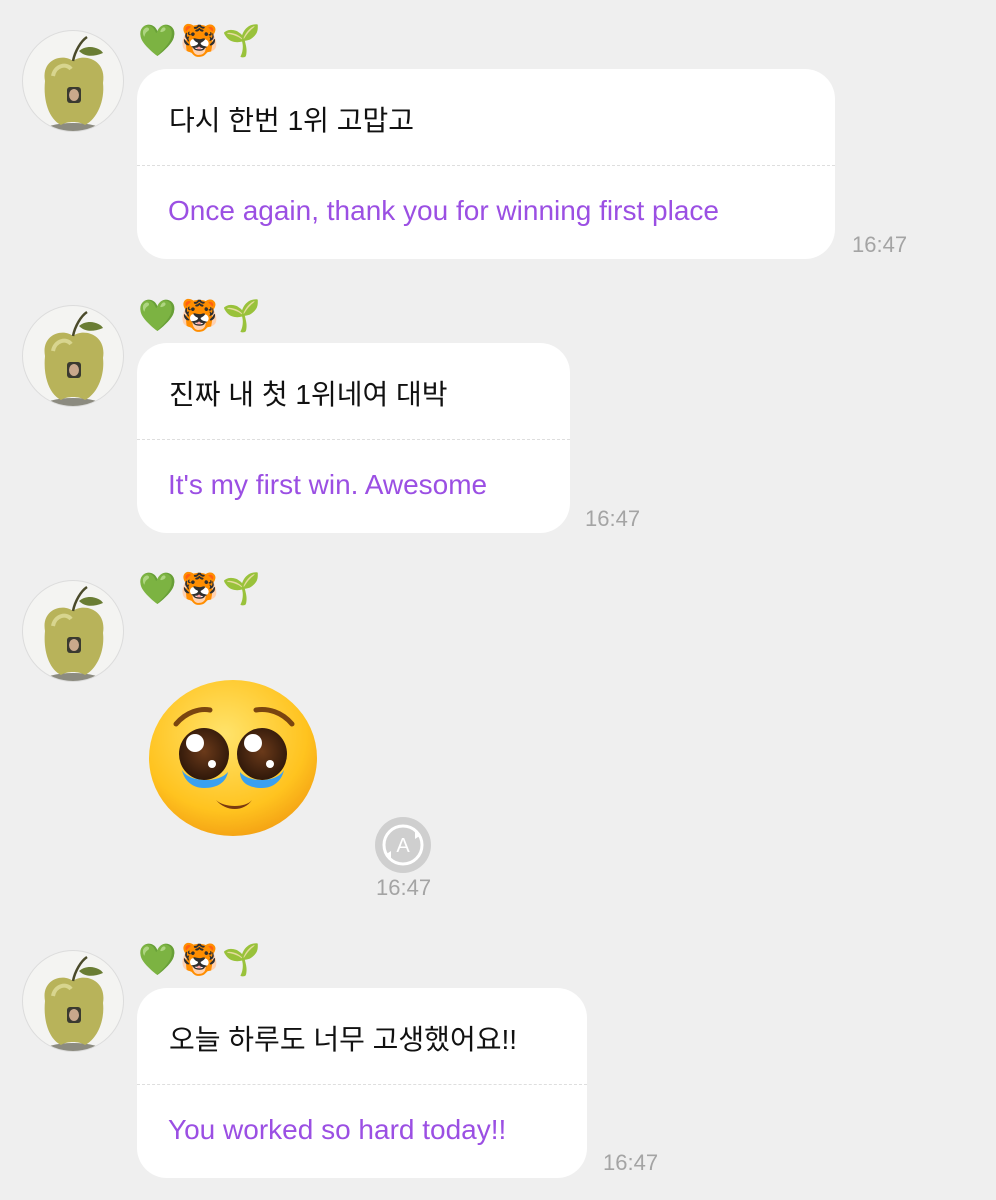 This screenshot has height=1200, width=996. I want to click on tiger-emoji: 🐯, so click(199, 960).